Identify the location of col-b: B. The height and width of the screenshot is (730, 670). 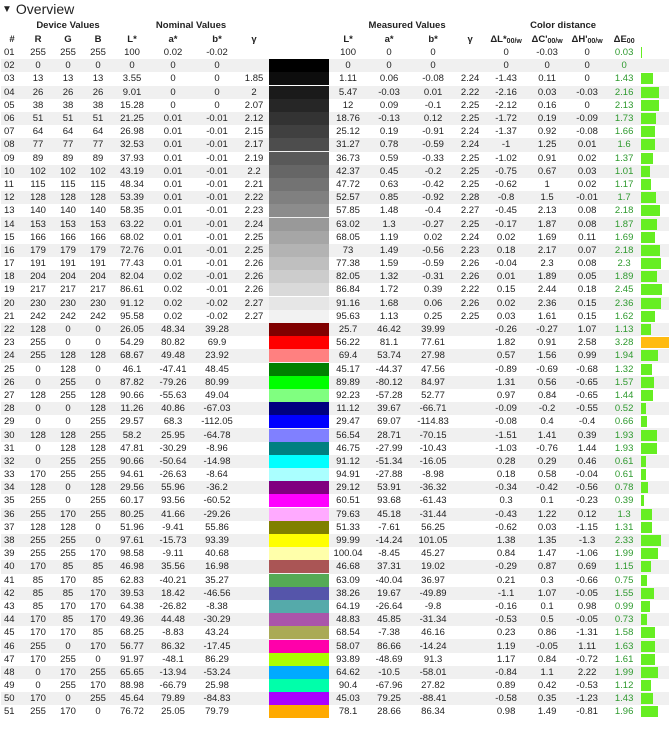
(98, 39).